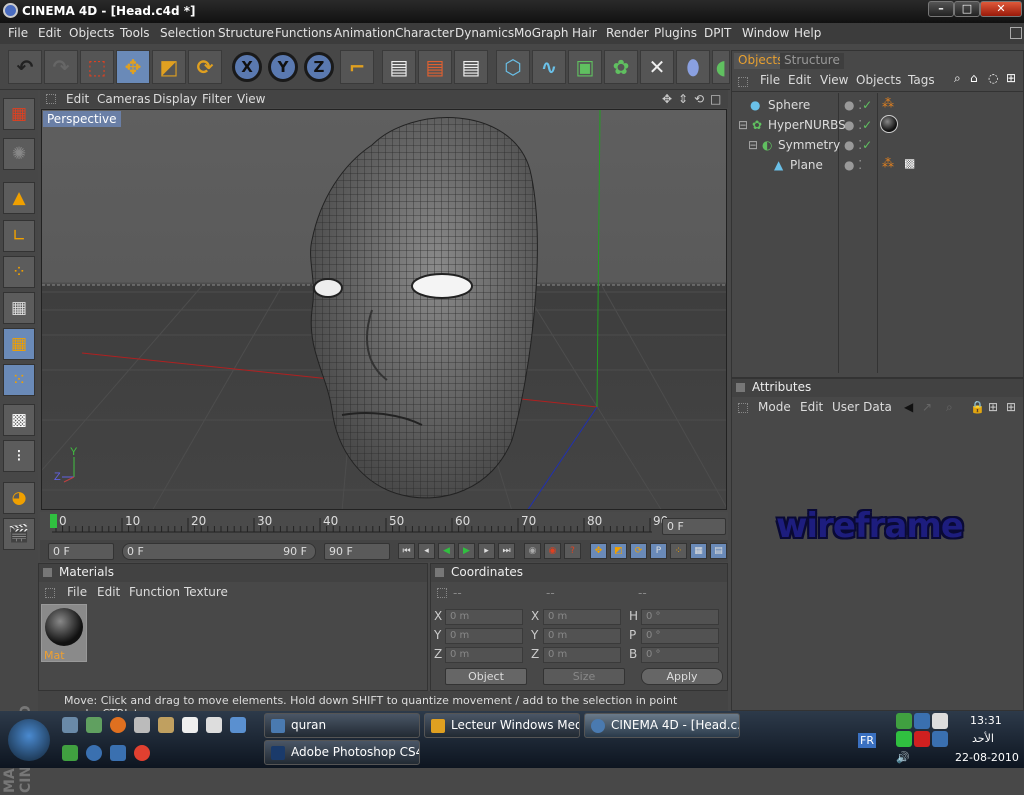  I want to click on coordinate-mode-dropdown: Object, so click(486, 676).